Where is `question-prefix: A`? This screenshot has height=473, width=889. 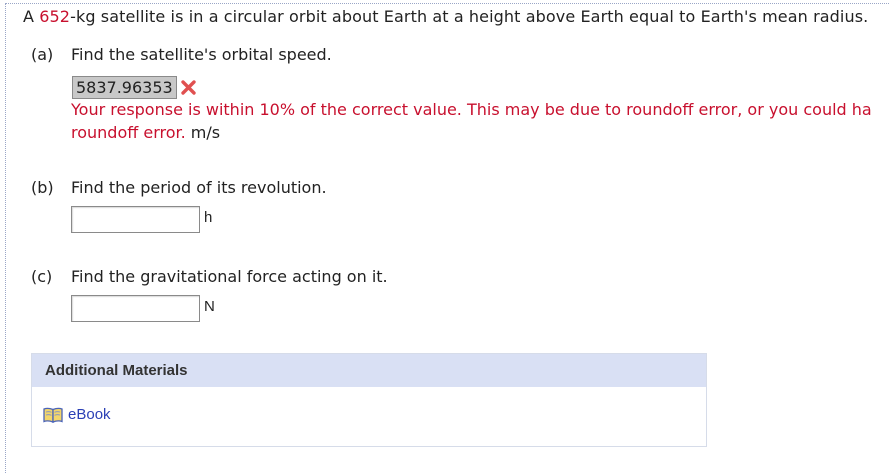
question-prefix: A is located at coordinates (31, 16).